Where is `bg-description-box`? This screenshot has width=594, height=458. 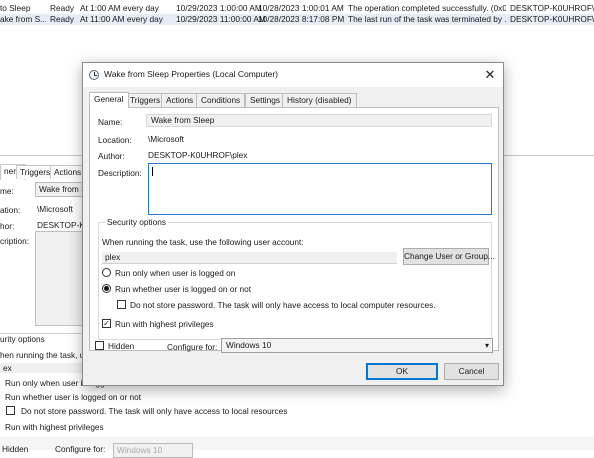
bg-description-box is located at coordinates (60, 278).